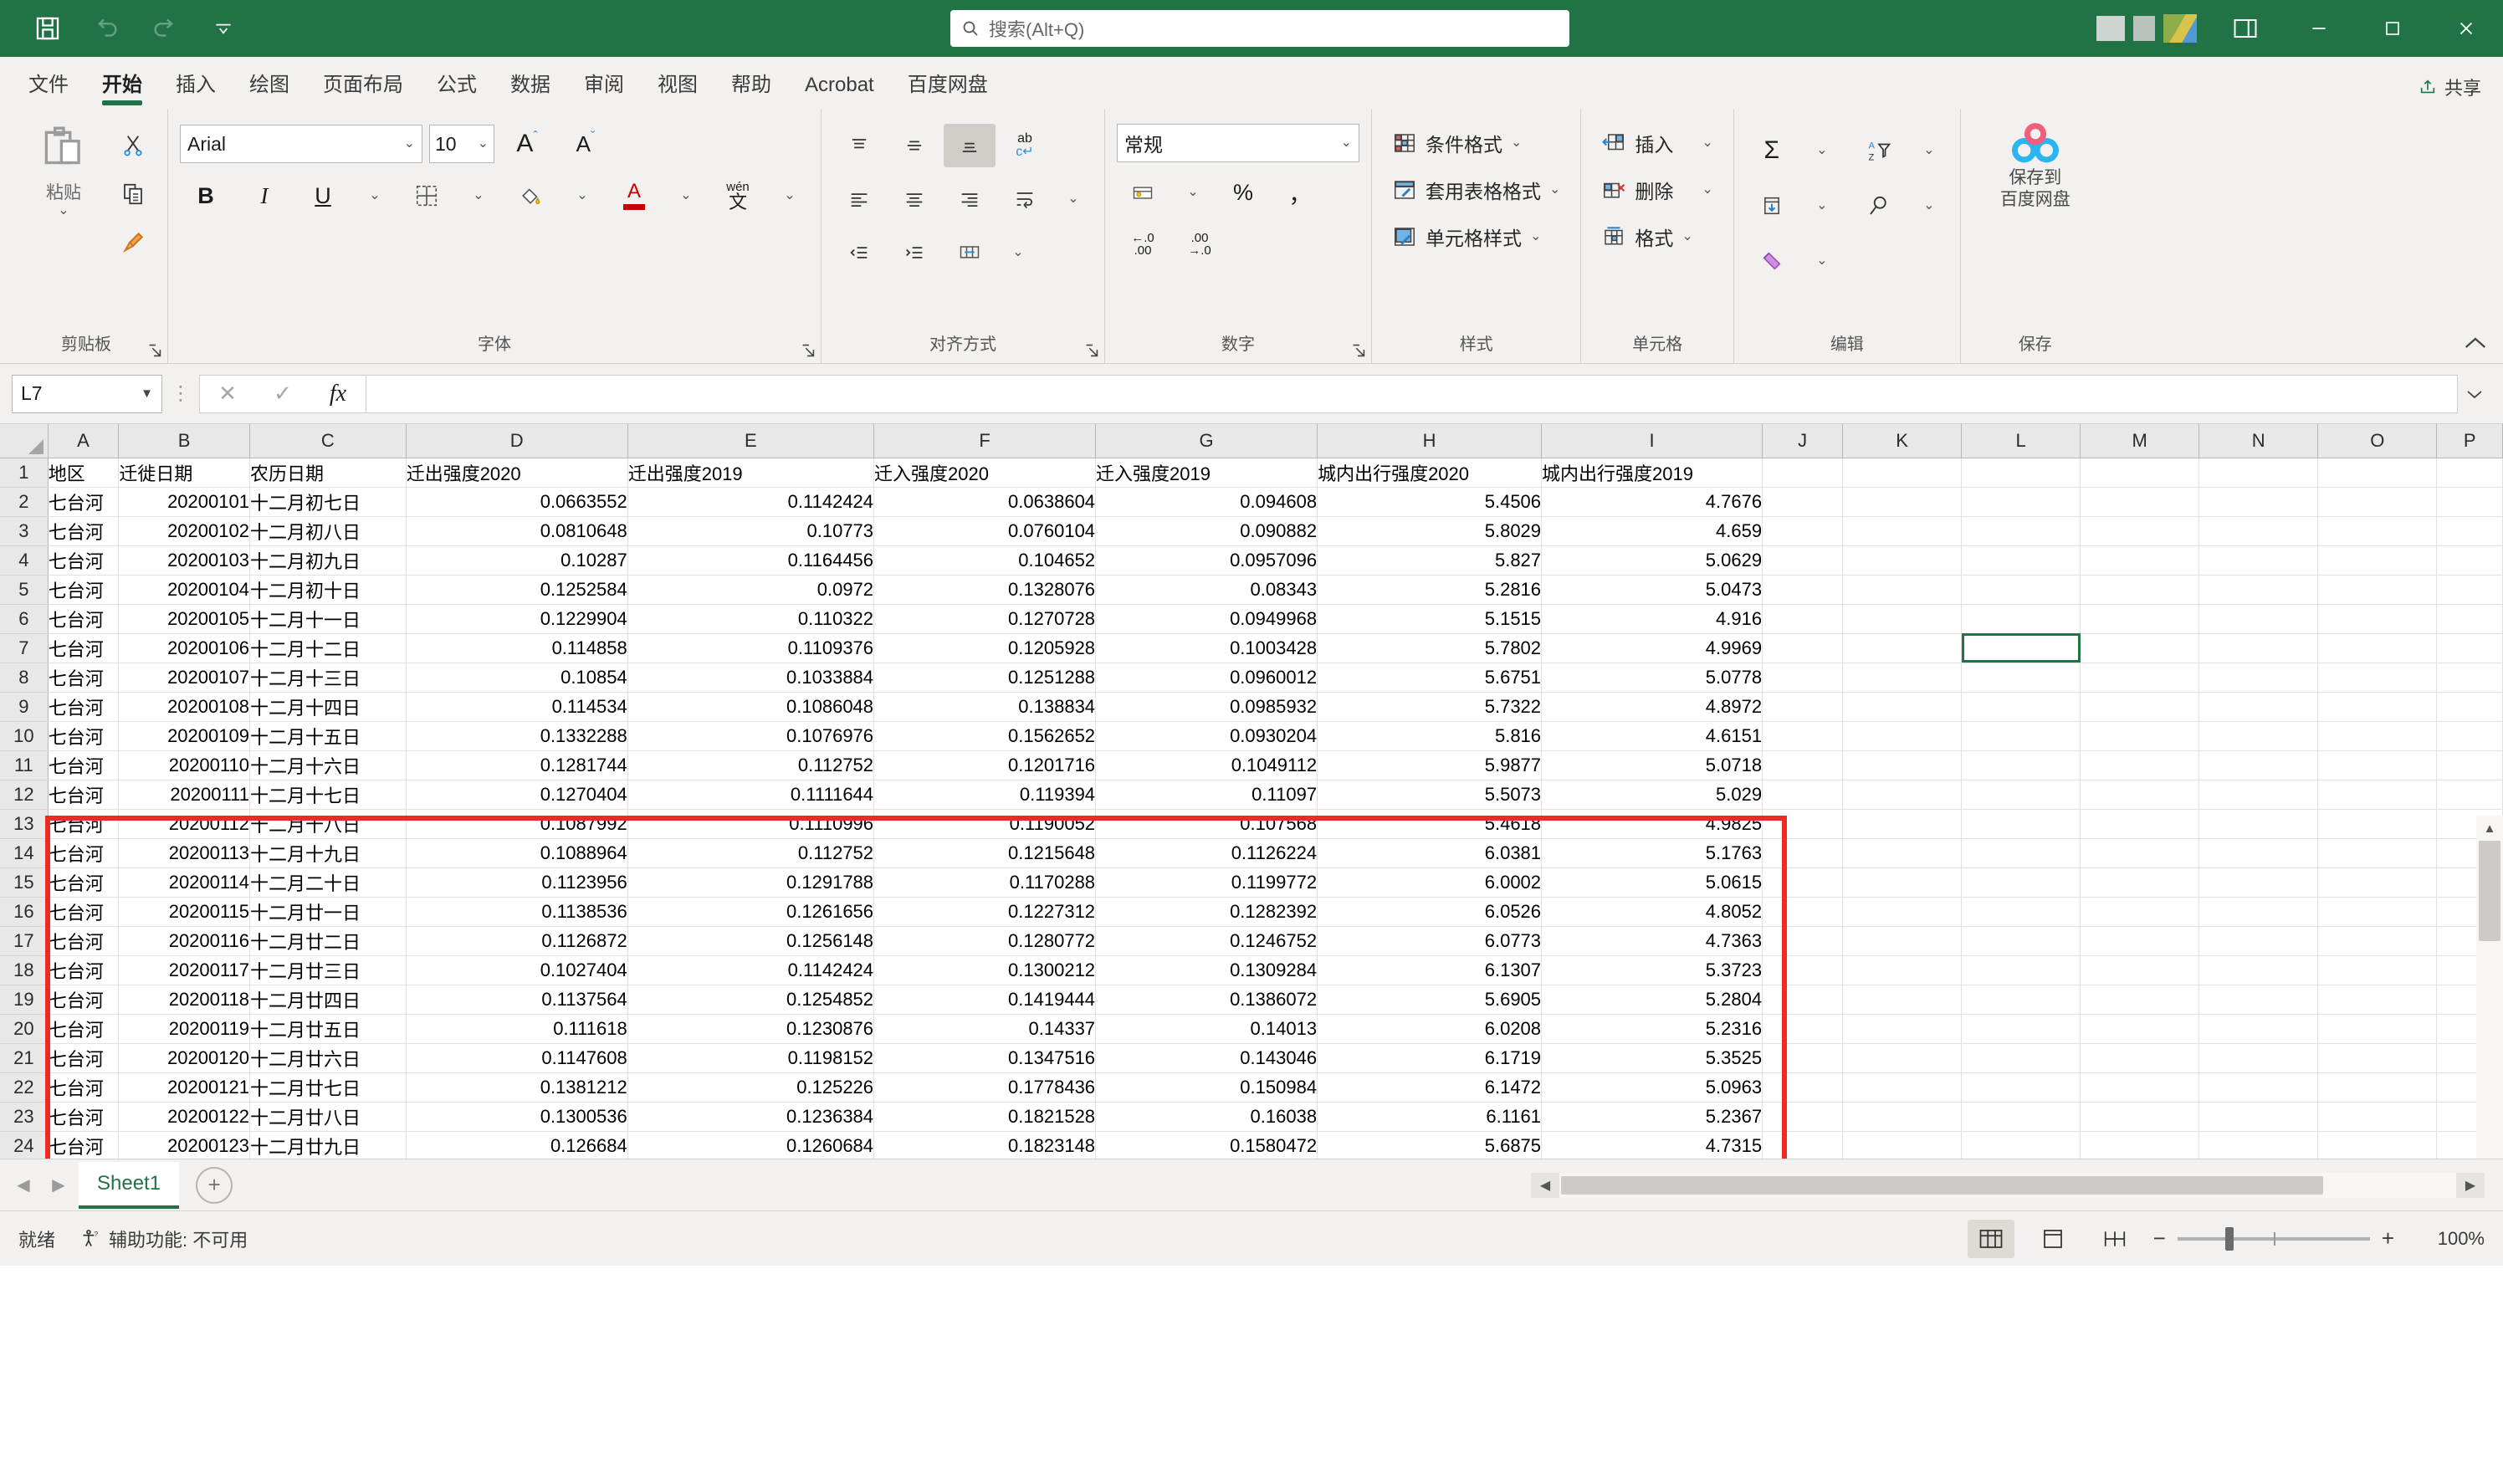  Describe the element at coordinates (517, 1117) in the screenshot. I see `cell-D23: 0.1300536` at that location.